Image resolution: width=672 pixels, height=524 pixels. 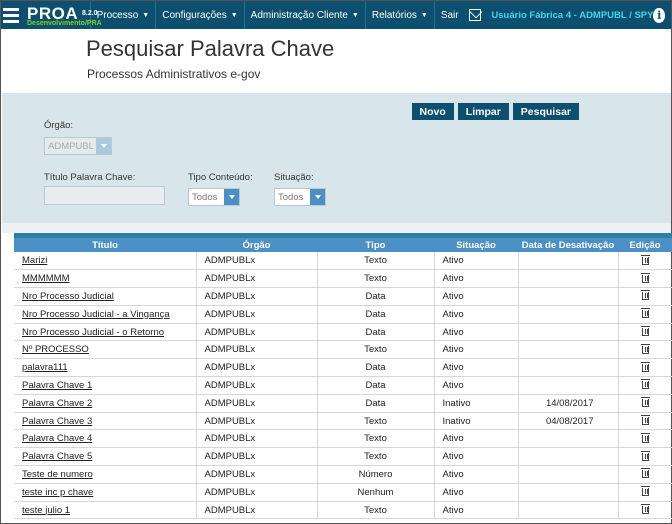 What do you see at coordinates (194, 15) in the screenshot?
I see `nav-configuracoes-label: Configurações` at bounding box center [194, 15].